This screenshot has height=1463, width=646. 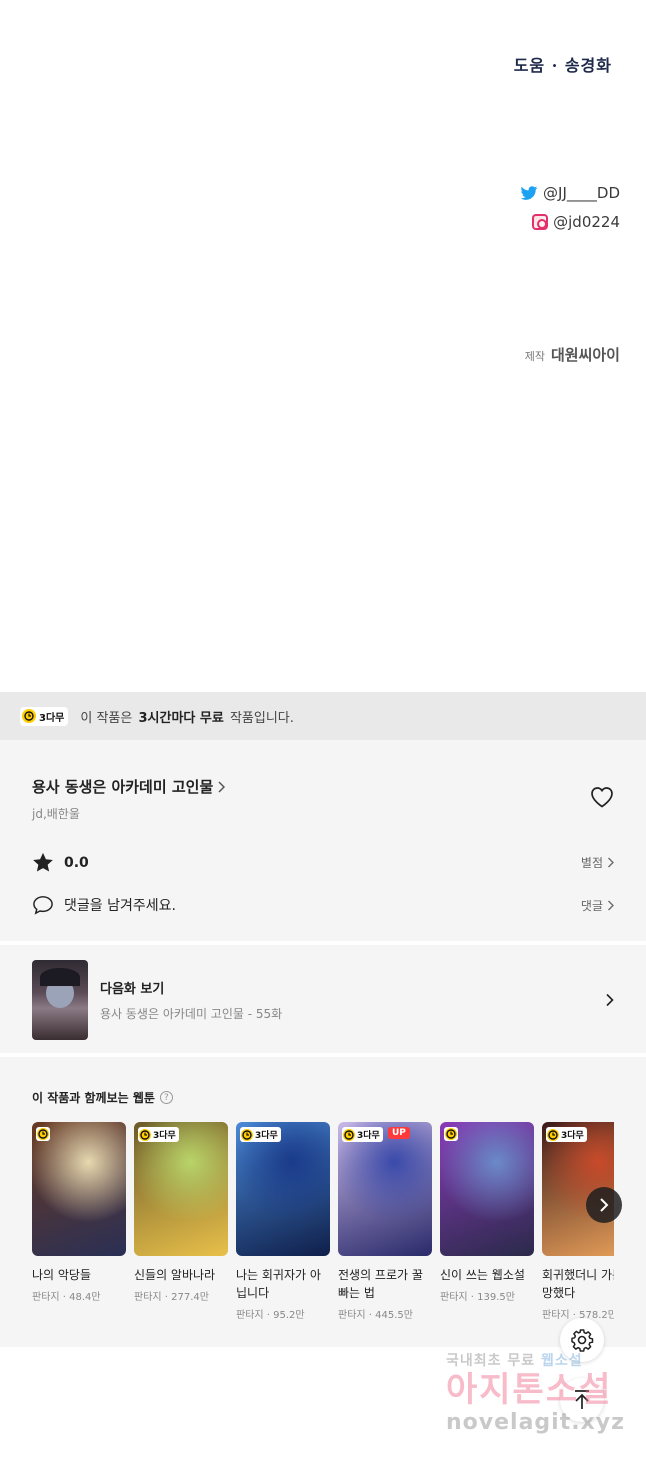 What do you see at coordinates (43, 905) in the screenshot?
I see `speech-bubble-icon` at bounding box center [43, 905].